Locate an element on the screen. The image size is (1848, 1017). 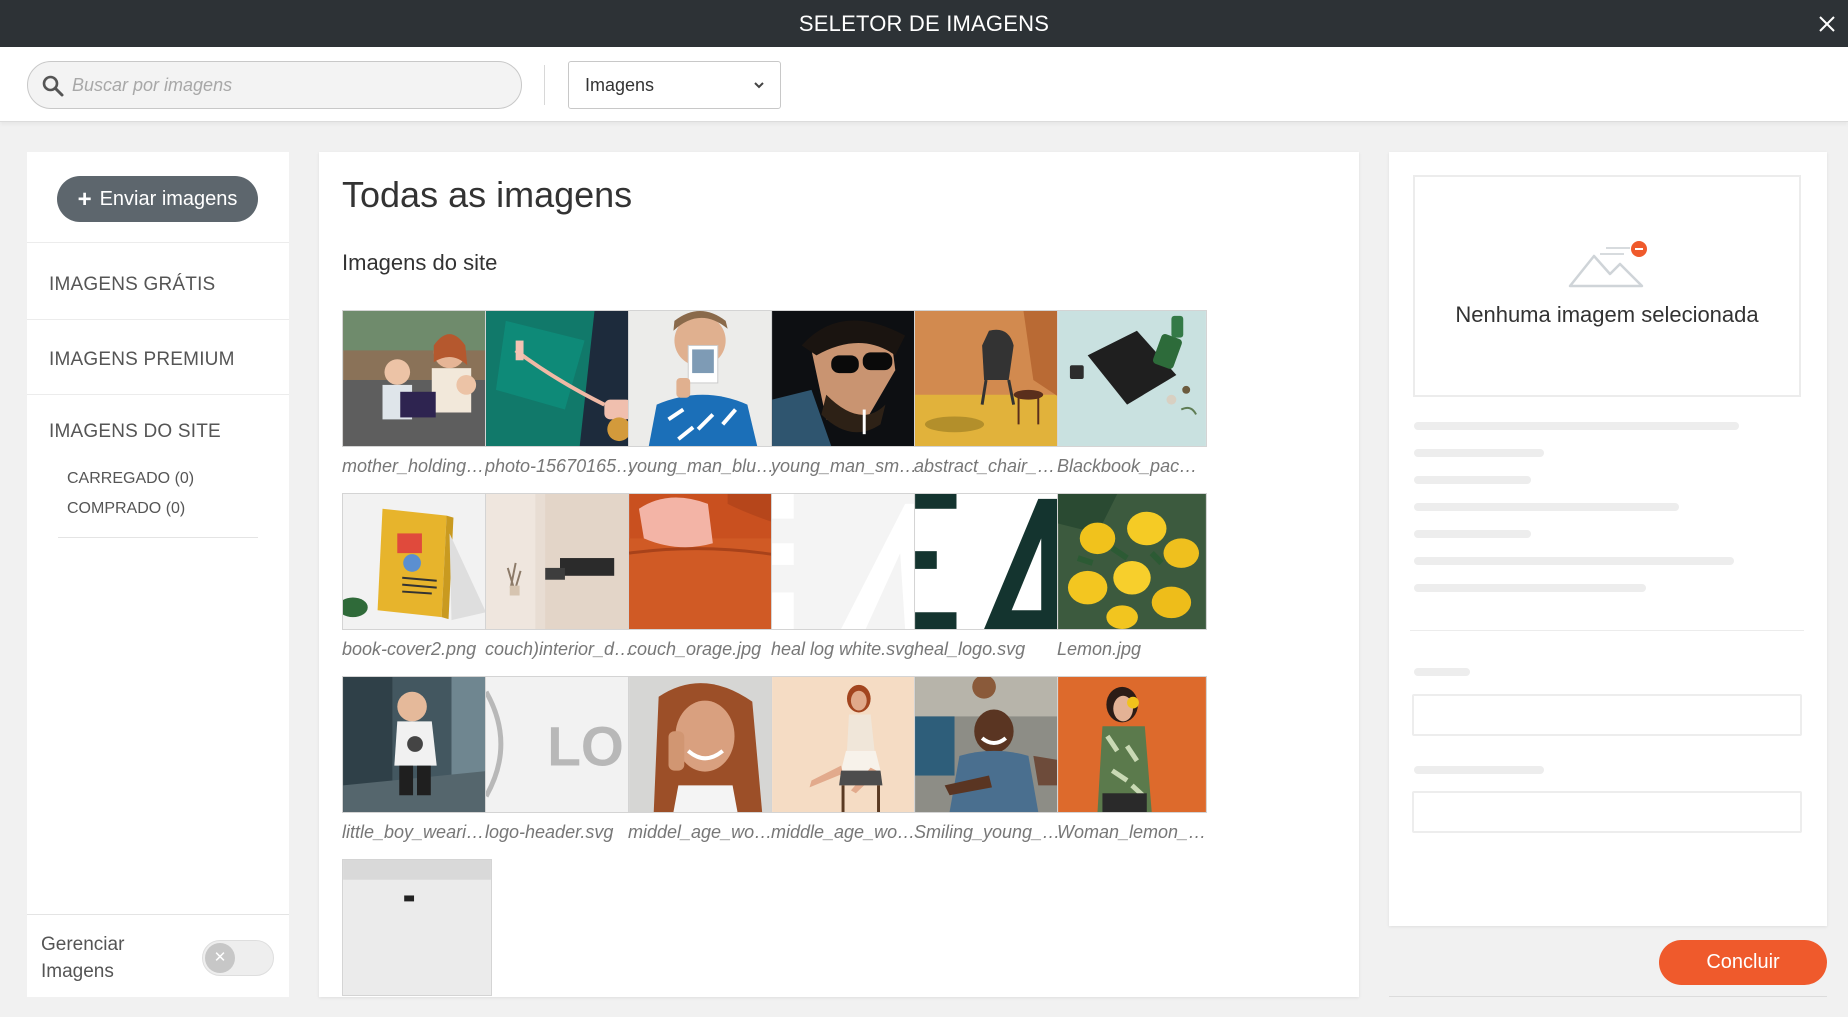
image-card: LO logo-header.svg is located at coordinates (560, 759).